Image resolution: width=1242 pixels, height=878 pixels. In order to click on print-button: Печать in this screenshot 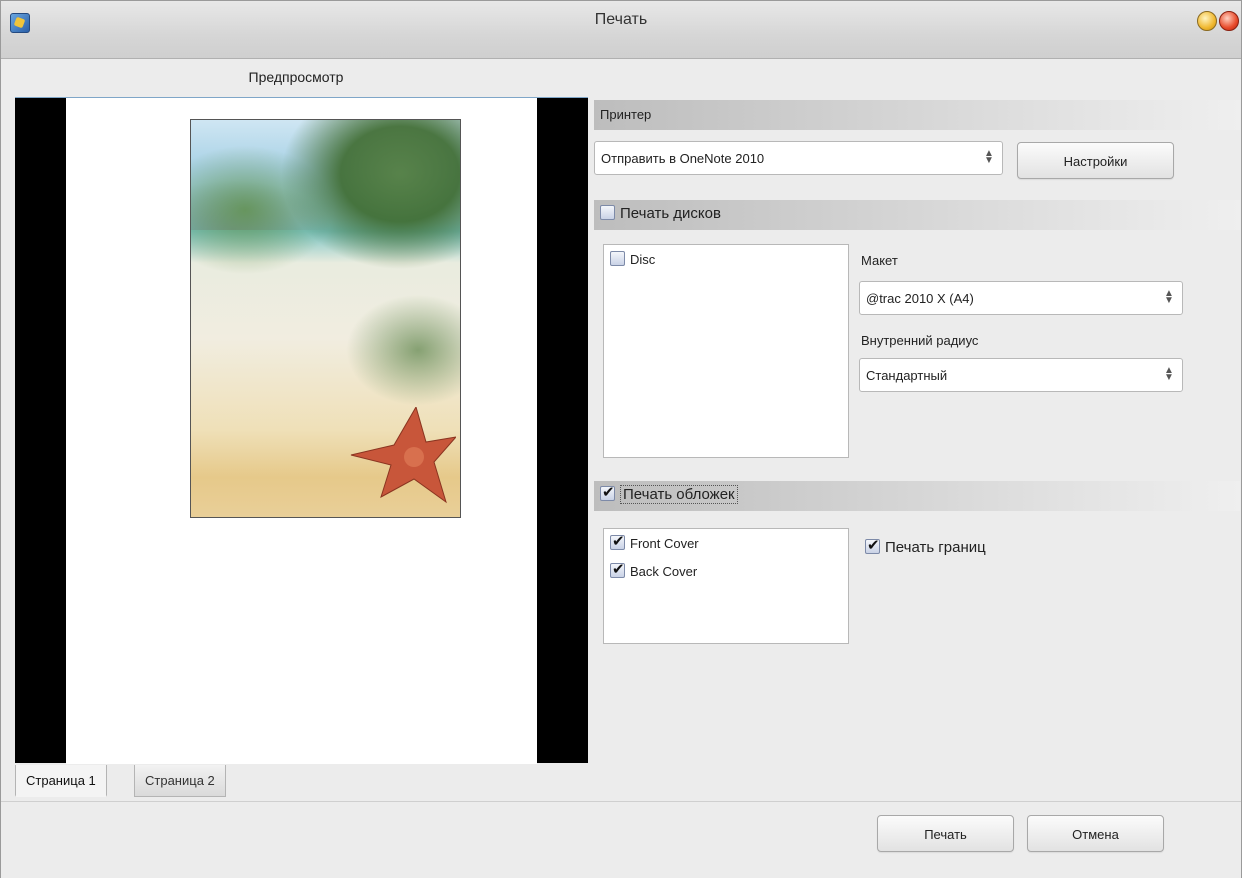, I will do `click(945, 833)`.